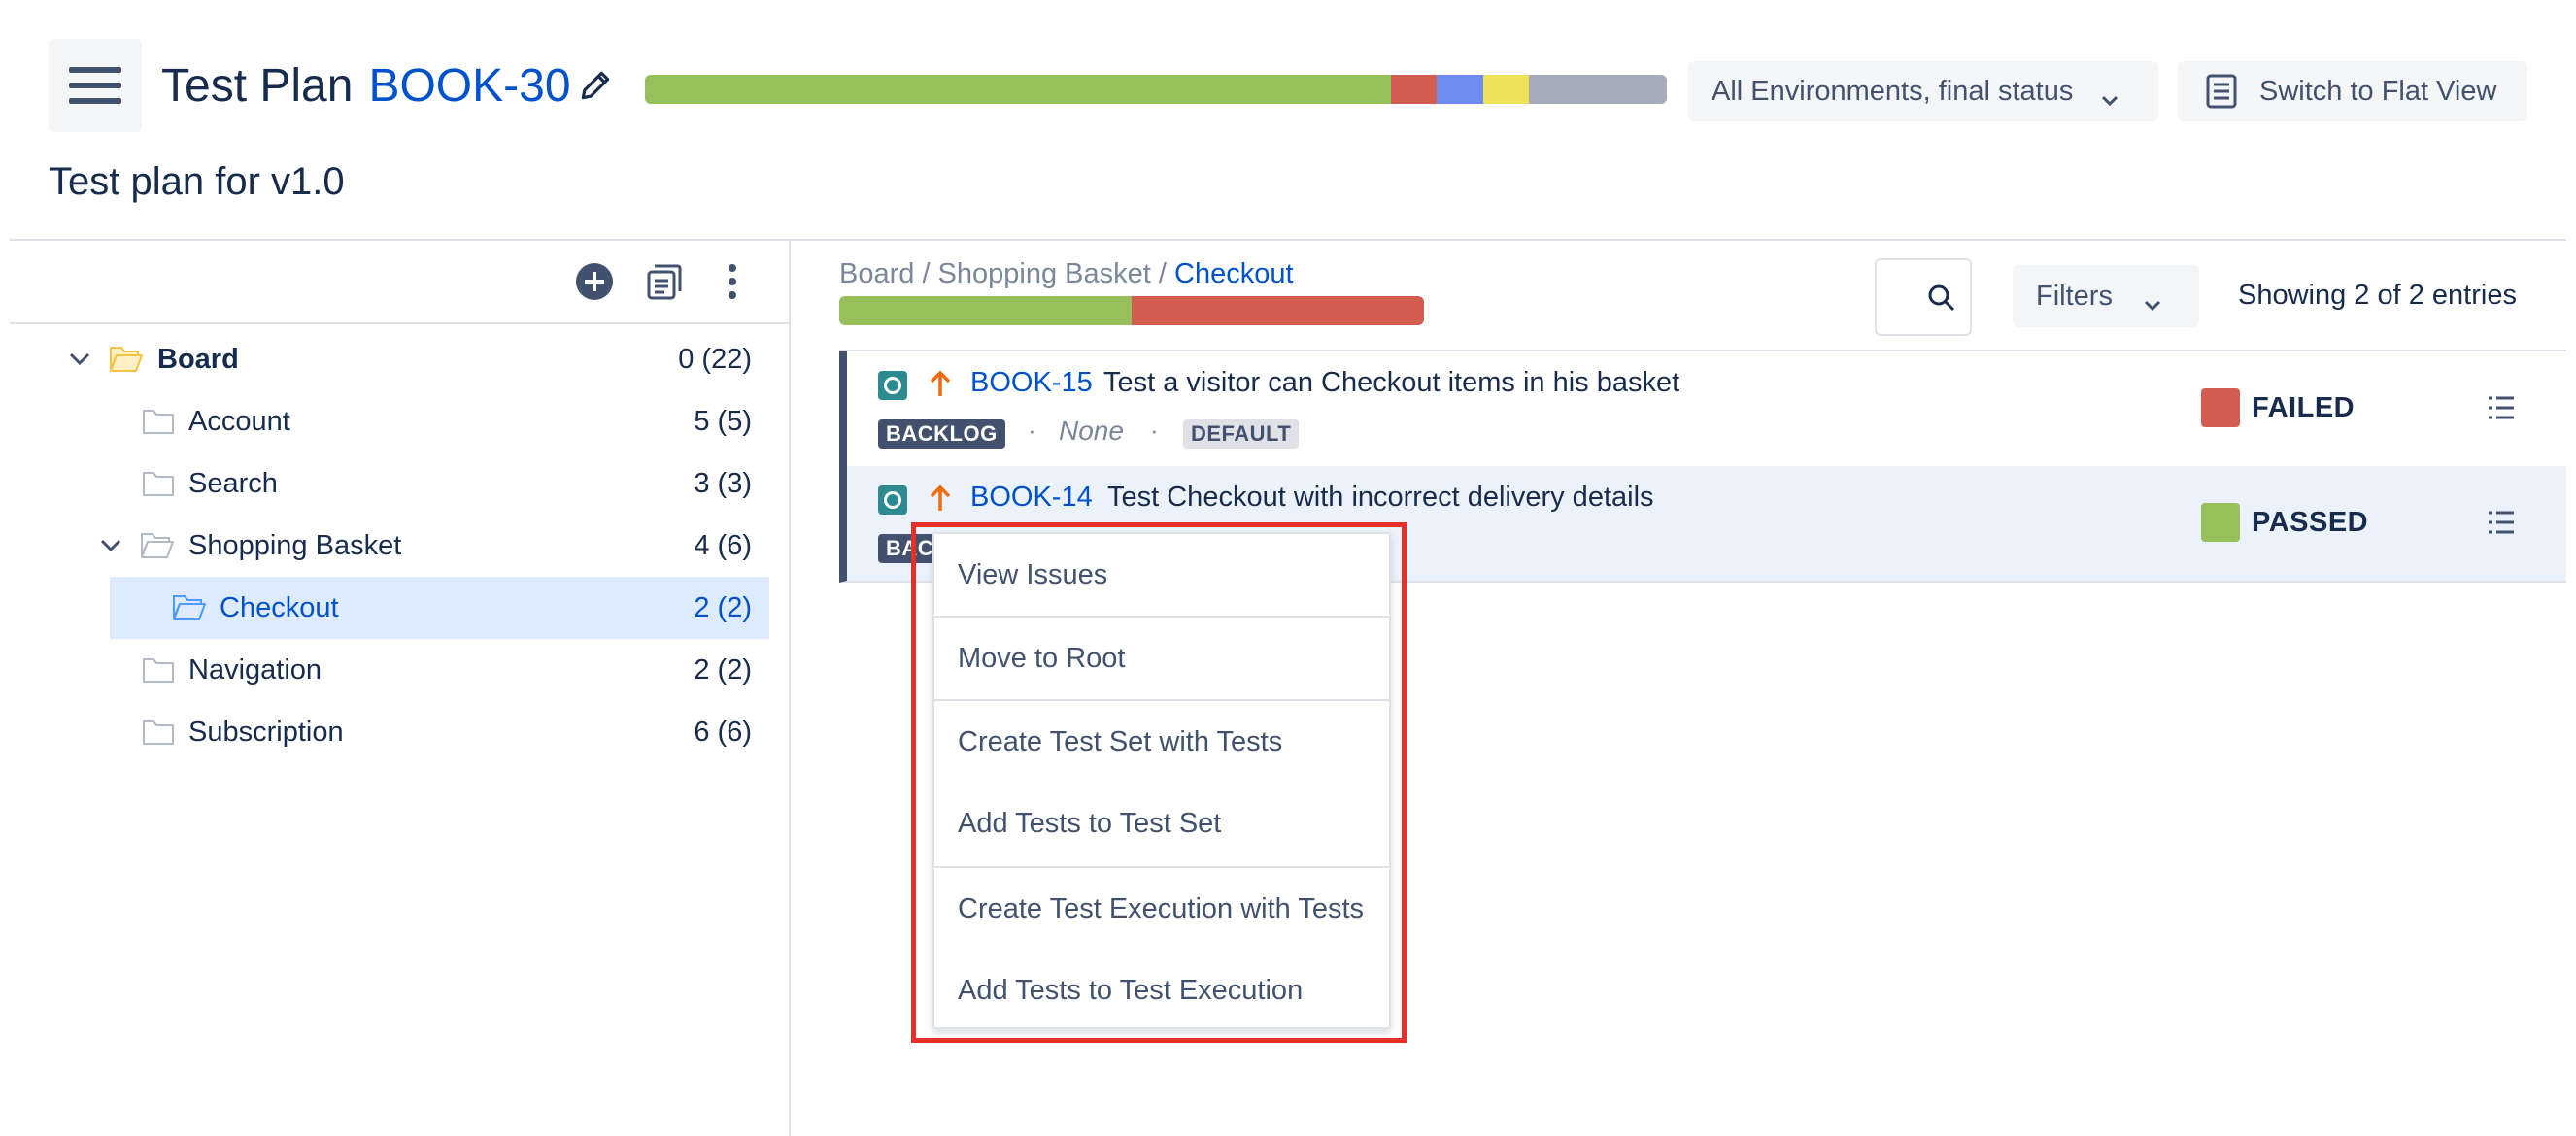 The height and width of the screenshot is (1136, 2576). I want to click on tree-item-checkout: Checkout 2 (2), so click(439, 608).